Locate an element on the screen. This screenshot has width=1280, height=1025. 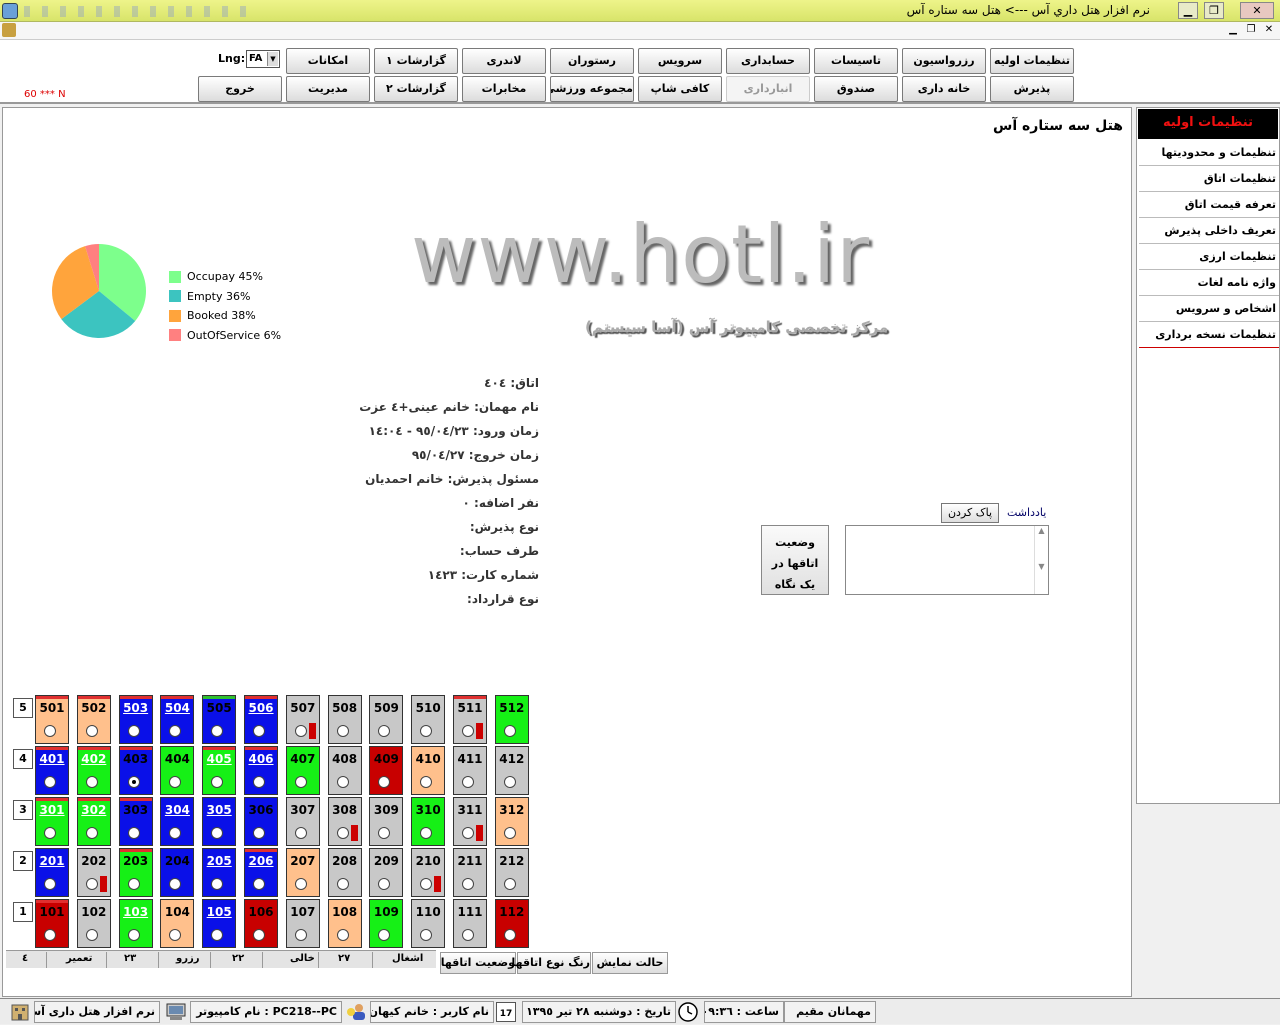
toolbar-button-r1-5: رستوران is located at coordinates (592, 61).